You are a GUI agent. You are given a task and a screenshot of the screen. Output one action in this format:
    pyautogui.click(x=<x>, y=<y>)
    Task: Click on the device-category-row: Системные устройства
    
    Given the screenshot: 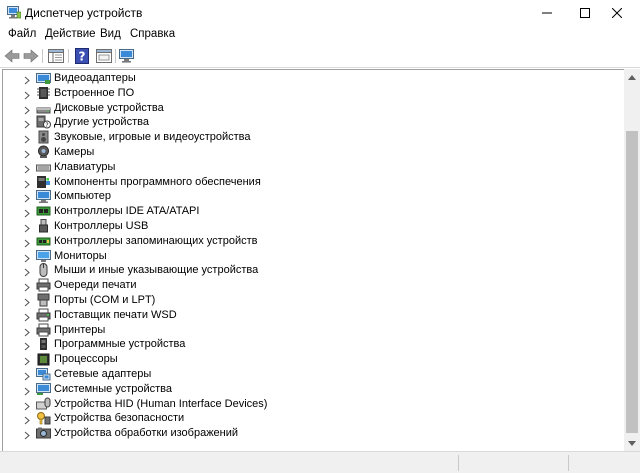 What is the action you would take?
    pyautogui.click(x=313, y=389)
    